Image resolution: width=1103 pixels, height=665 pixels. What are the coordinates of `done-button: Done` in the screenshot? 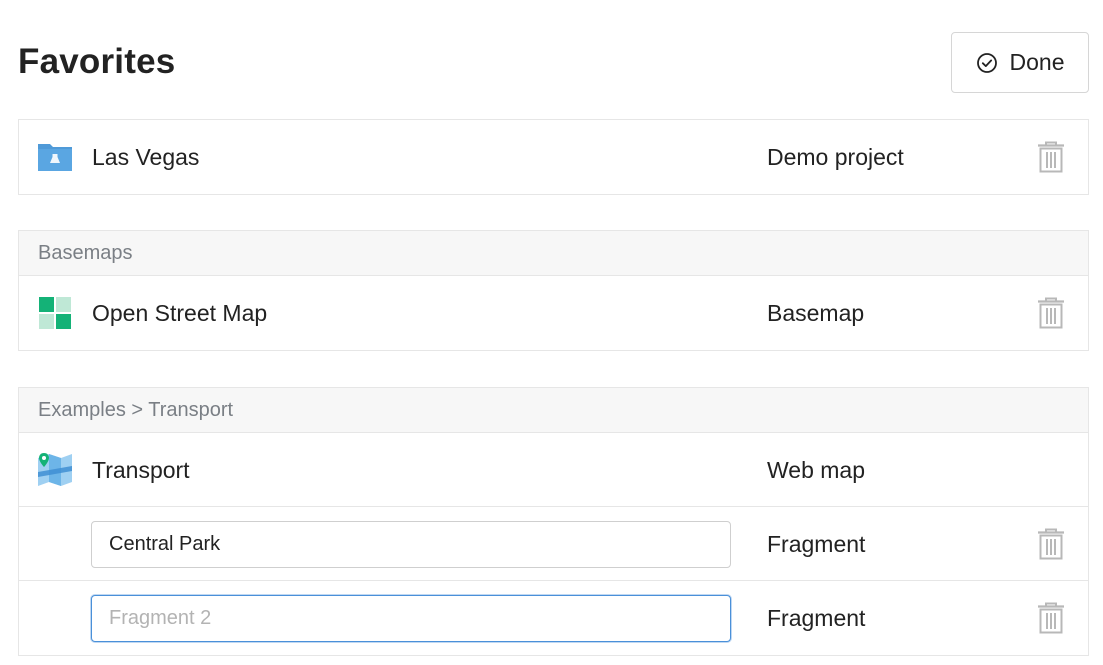 It's located at (1020, 62).